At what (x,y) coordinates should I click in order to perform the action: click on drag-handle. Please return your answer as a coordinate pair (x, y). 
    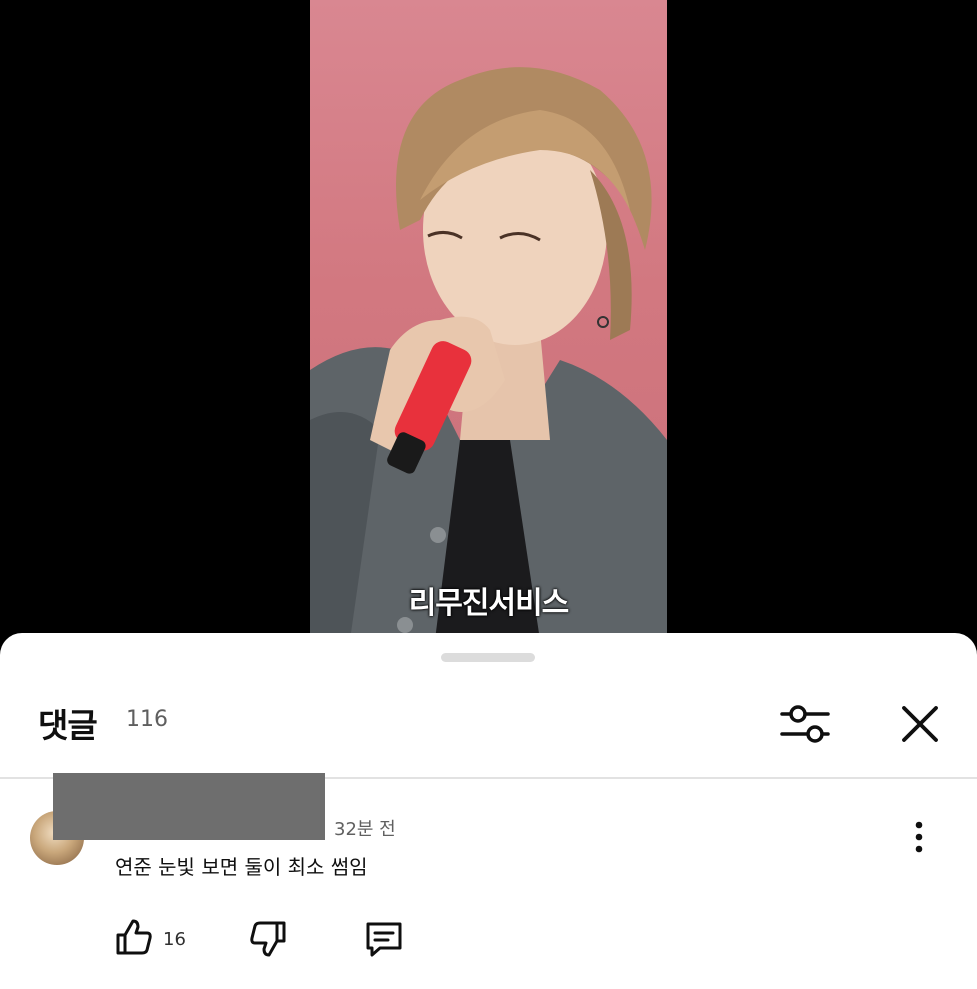
    Looking at the image, I should click on (488, 657).